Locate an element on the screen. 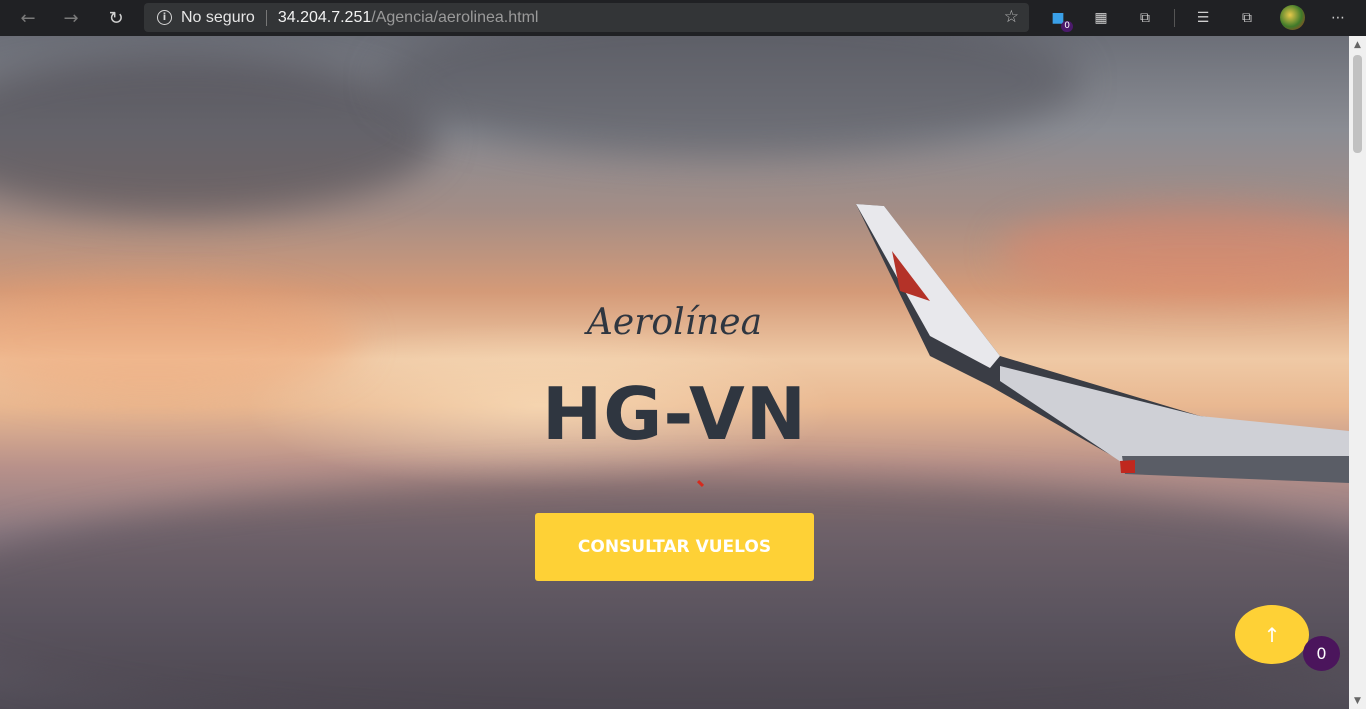 This screenshot has width=1366, height=709. address-divider is located at coordinates (266, 17).